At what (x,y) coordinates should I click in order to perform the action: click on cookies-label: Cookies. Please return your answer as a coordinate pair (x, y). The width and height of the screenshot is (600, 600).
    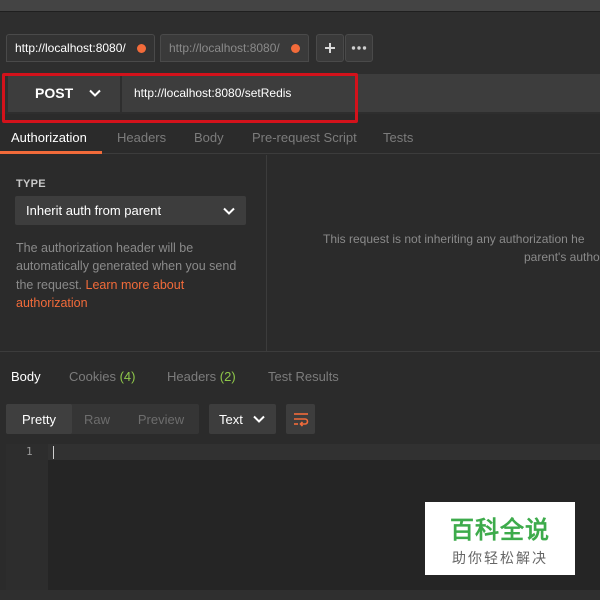
    Looking at the image, I should click on (92, 376).